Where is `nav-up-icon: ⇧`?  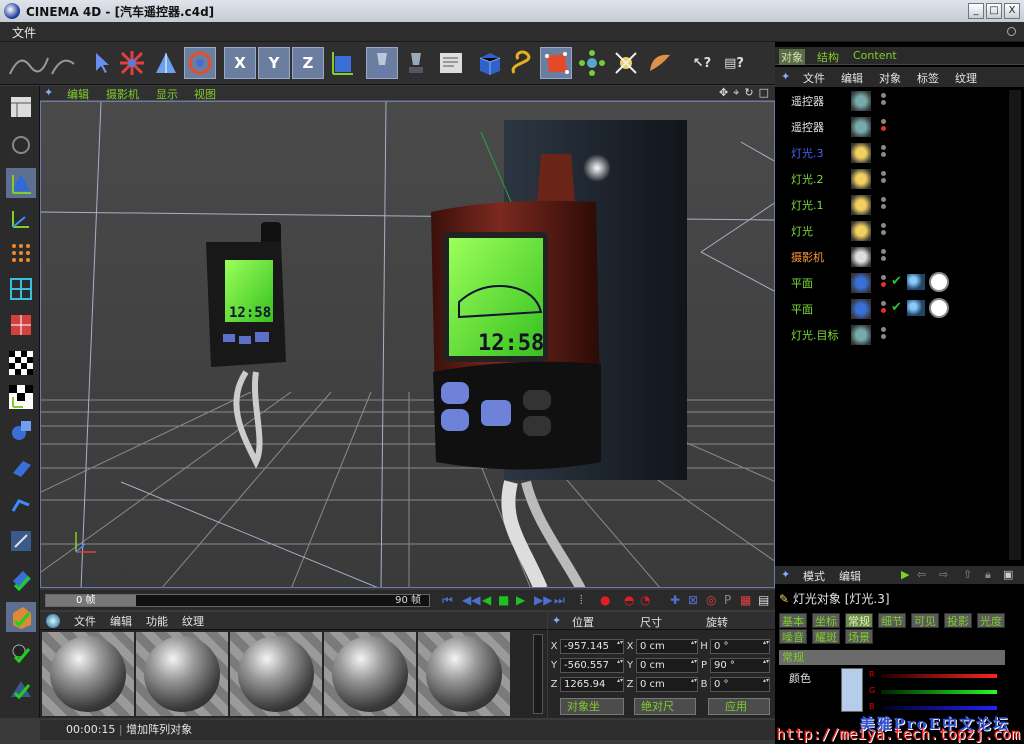 nav-up-icon: ⇧ is located at coordinates (967, 574).